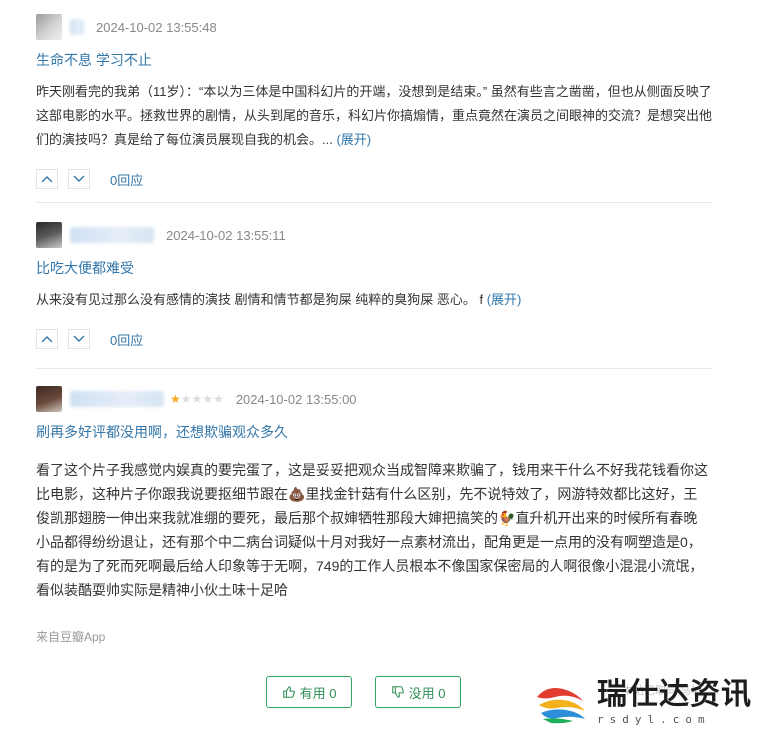 This screenshot has height=732, width=760. I want to click on thumbs-down-icon, so click(397, 692).